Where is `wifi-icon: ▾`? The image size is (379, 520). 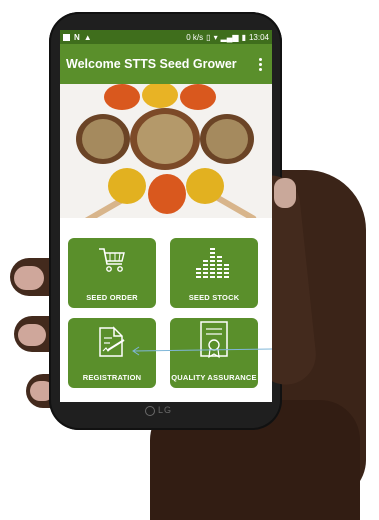 wifi-icon: ▾ is located at coordinates (215, 37).